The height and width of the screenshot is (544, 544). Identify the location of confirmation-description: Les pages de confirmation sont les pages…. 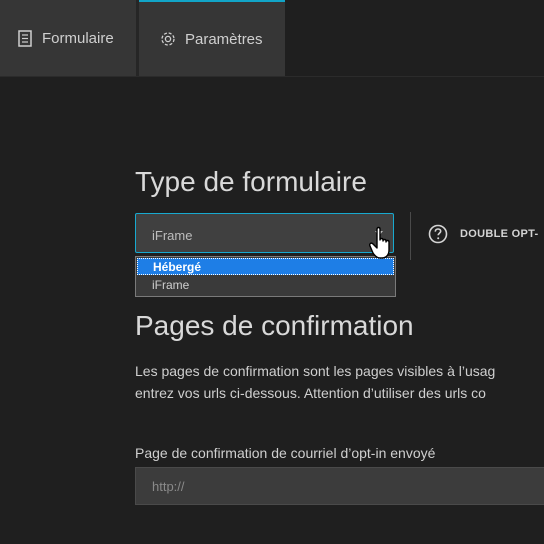
(339, 382).